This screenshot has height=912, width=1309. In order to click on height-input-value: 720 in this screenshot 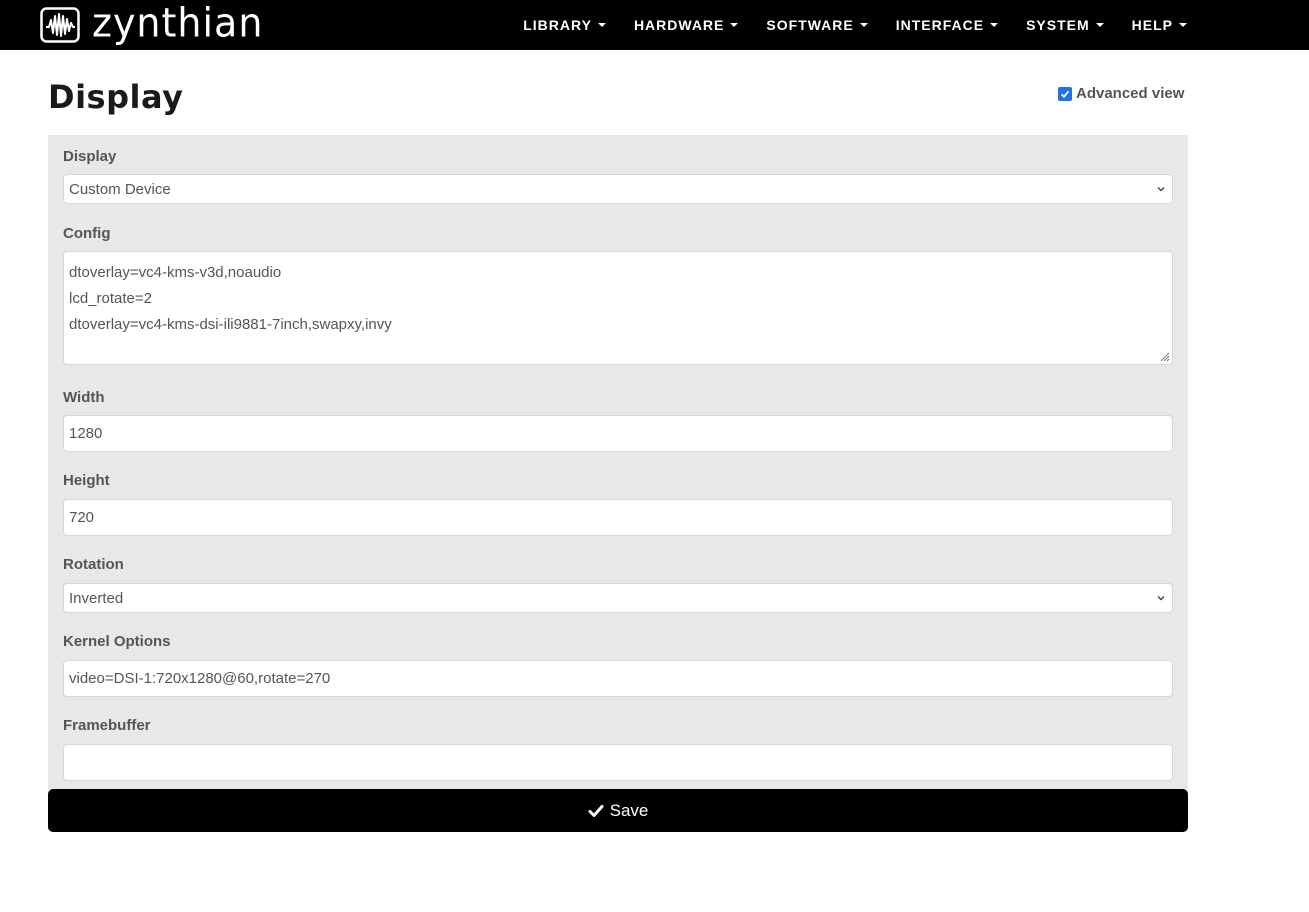, I will do `click(82, 517)`.